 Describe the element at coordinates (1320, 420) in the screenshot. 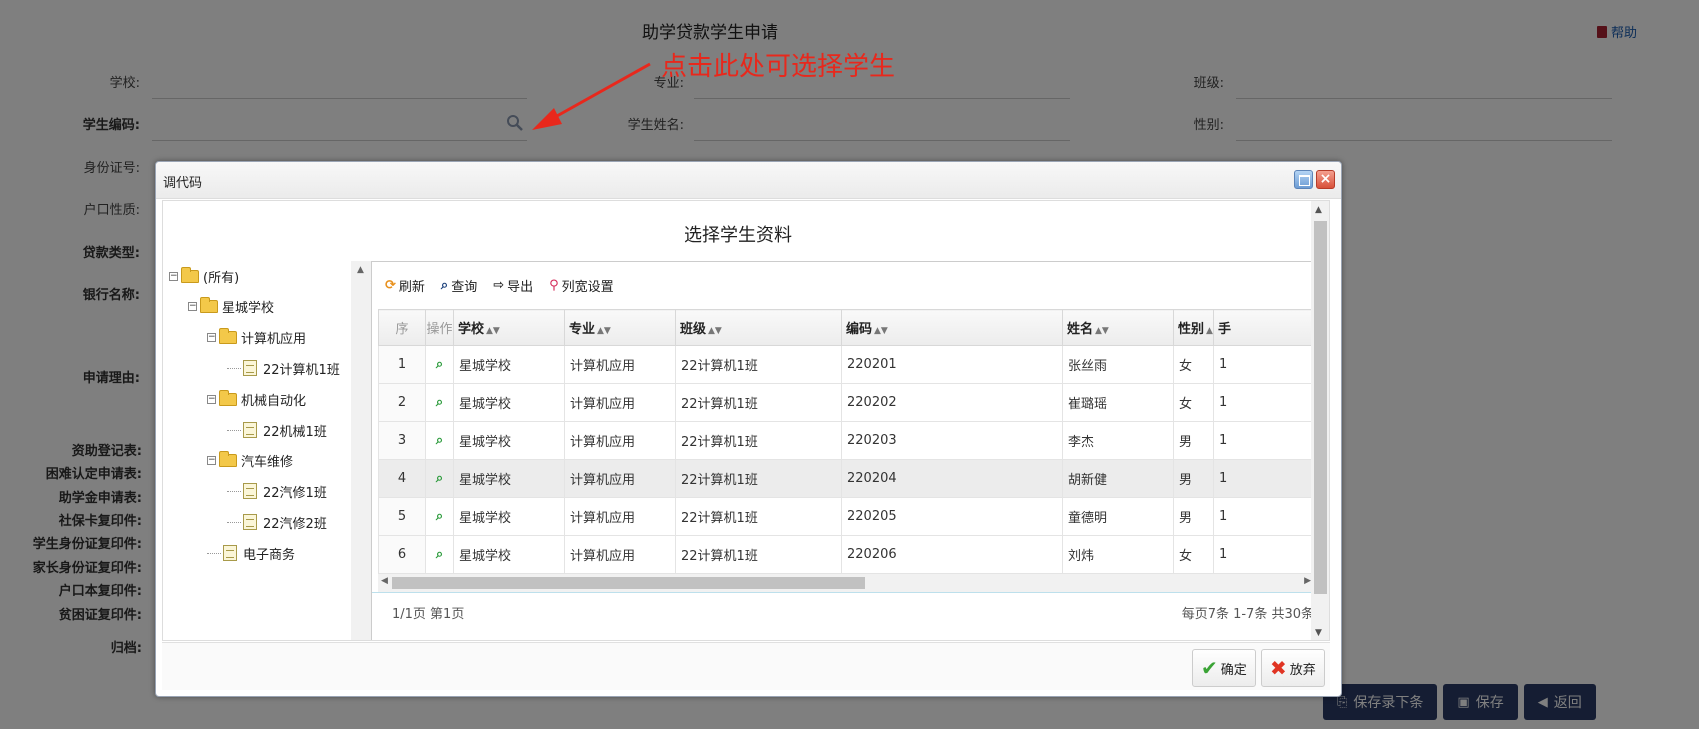

I see `dialog-scrollbar: ▲ ▼` at that location.